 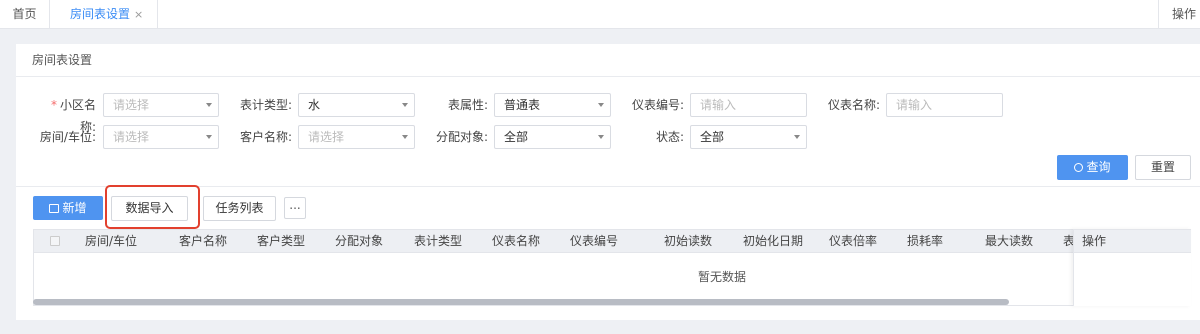 I want to click on meter-name-label: 仪表名称:, so click(x=853, y=105).